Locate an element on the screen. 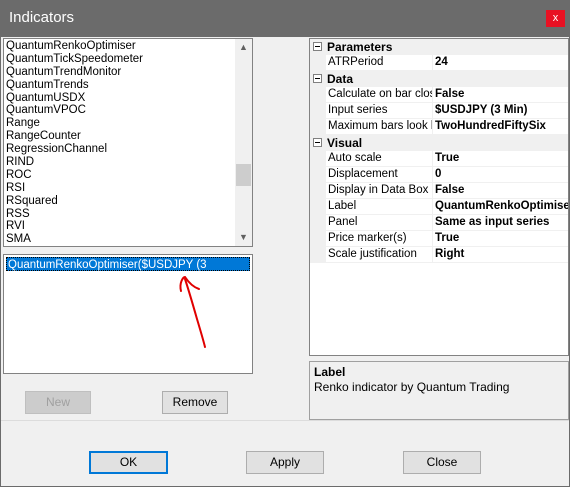  indicator-list-item: SMA is located at coordinates (120, 239).